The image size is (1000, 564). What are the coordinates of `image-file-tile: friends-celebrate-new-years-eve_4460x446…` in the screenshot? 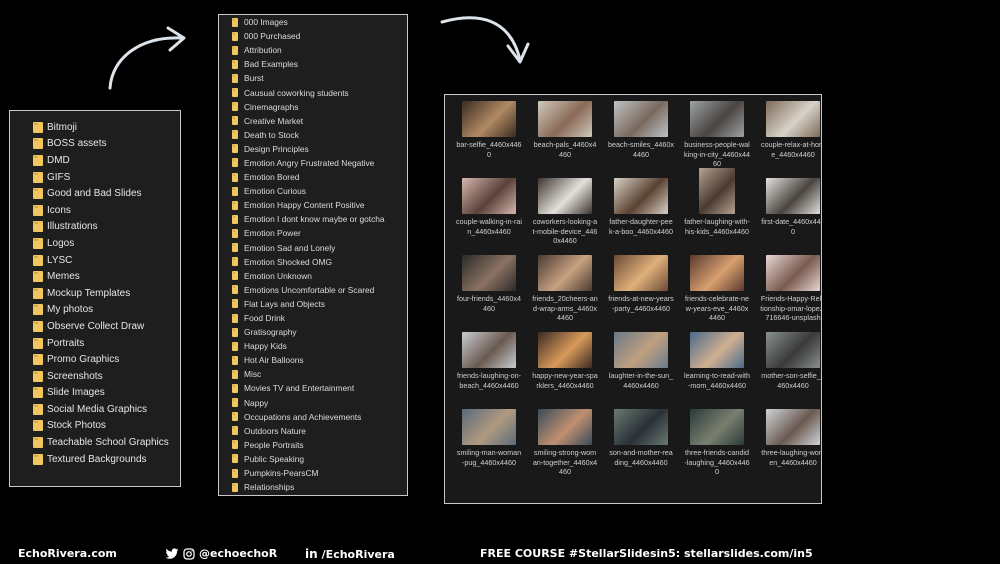 It's located at (717, 293).